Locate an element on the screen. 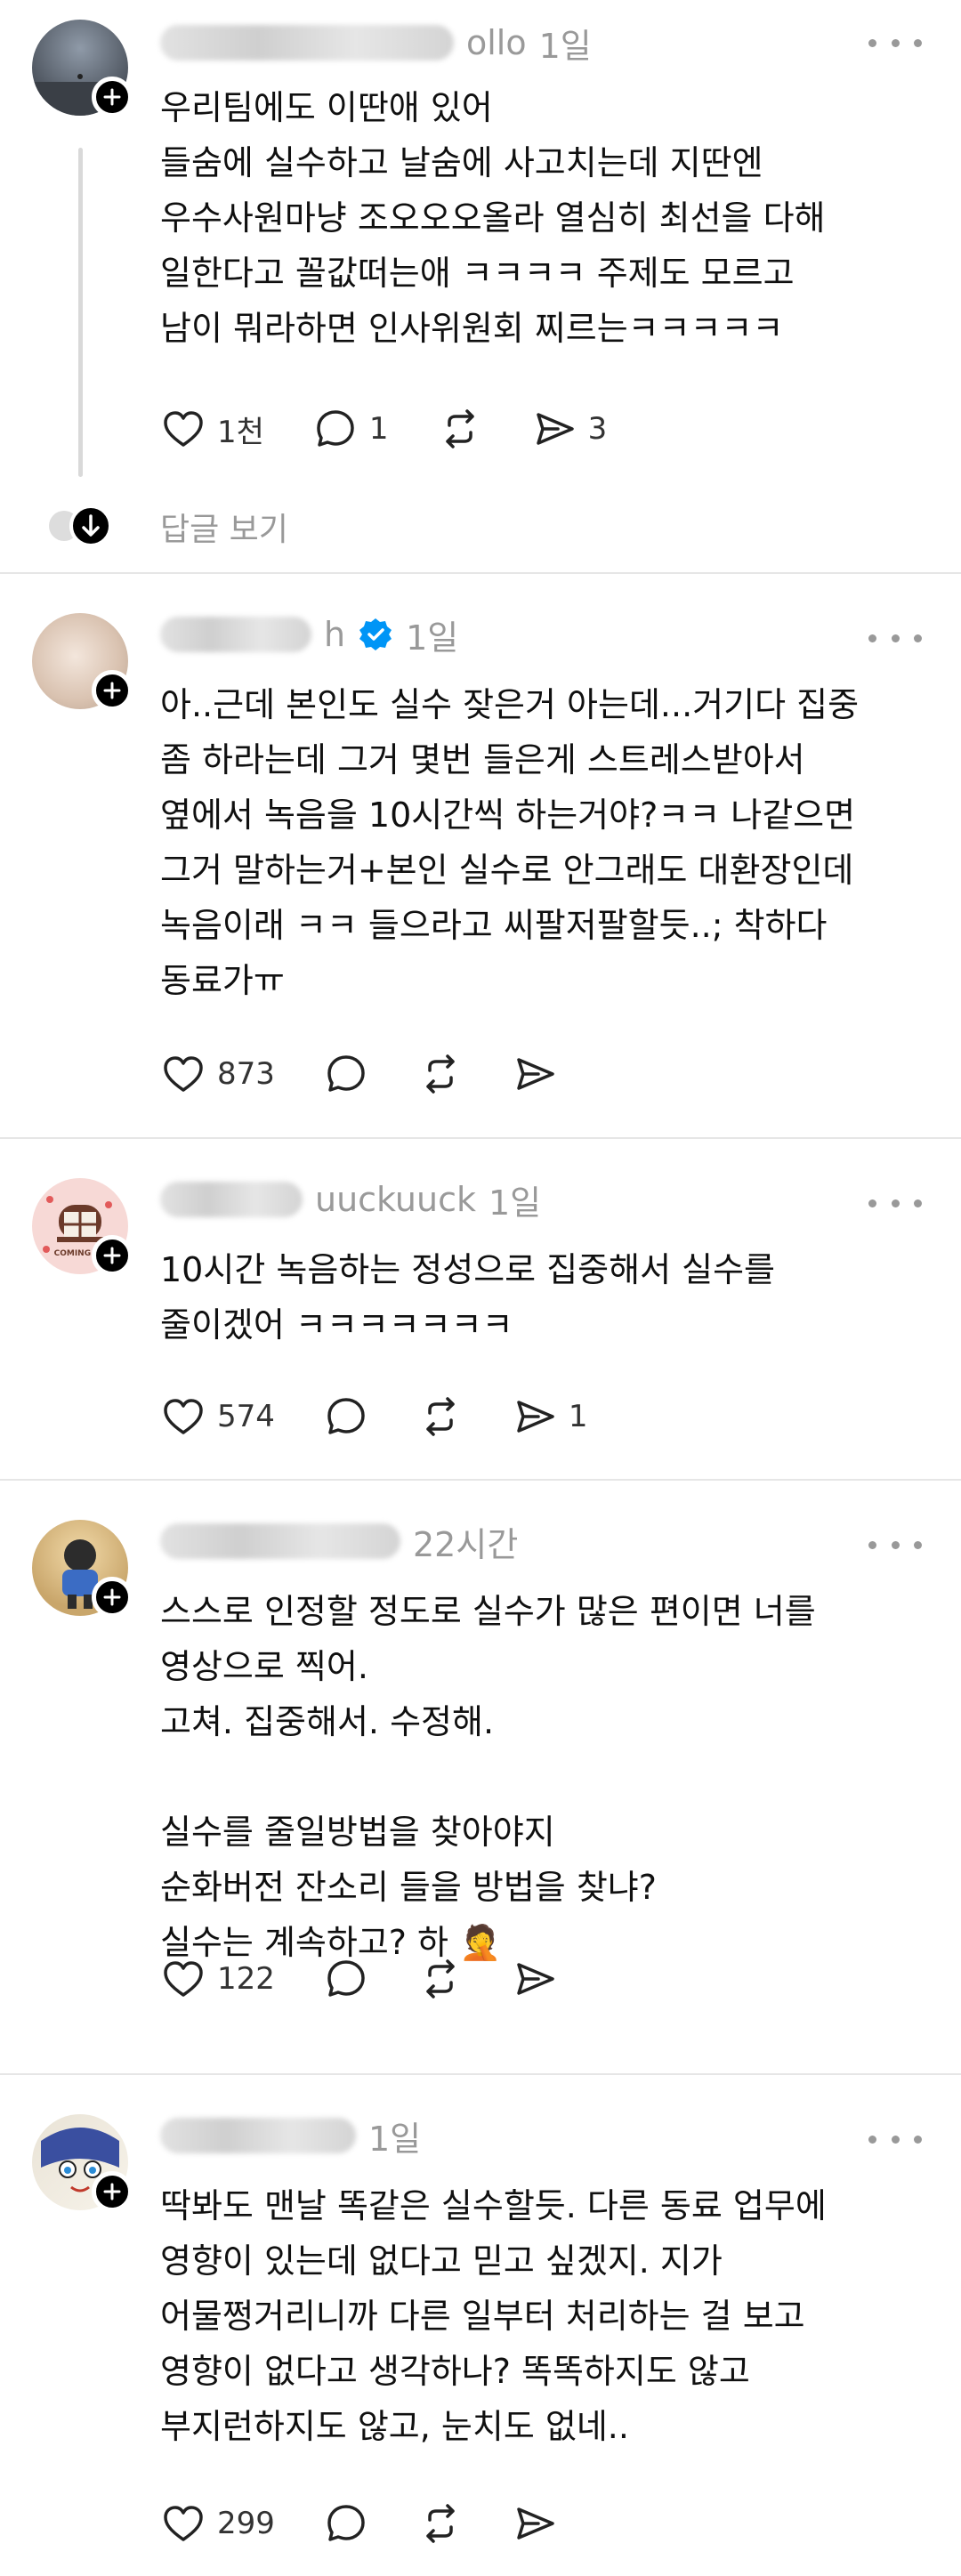  like-count: 122 is located at coordinates (246, 1979).